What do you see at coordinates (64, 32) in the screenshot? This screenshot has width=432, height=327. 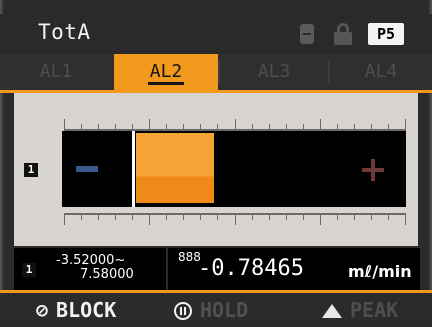 I see `screen-title: TotA` at bounding box center [64, 32].